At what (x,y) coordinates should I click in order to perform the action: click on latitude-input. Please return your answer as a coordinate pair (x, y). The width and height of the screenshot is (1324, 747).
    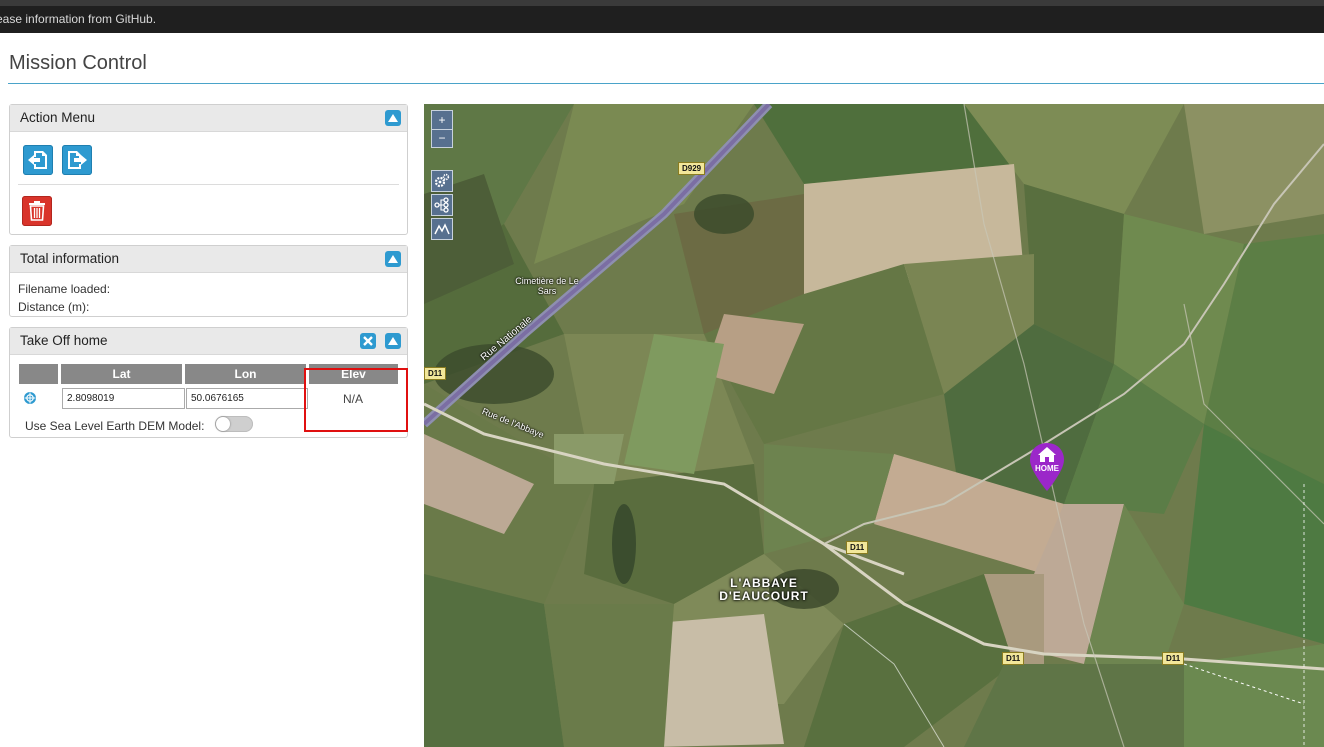
    Looking at the image, I should click on (123, 398).